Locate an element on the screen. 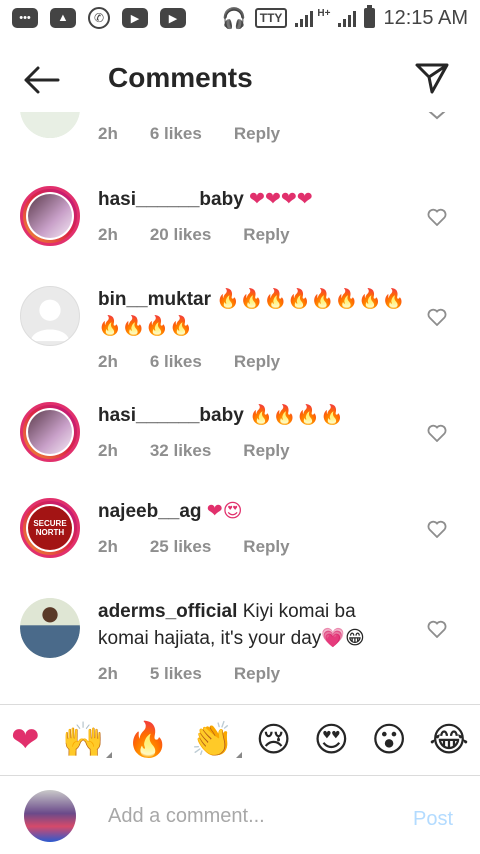  emoji-heart-button: ❤ is located at coordinates (25, 740).